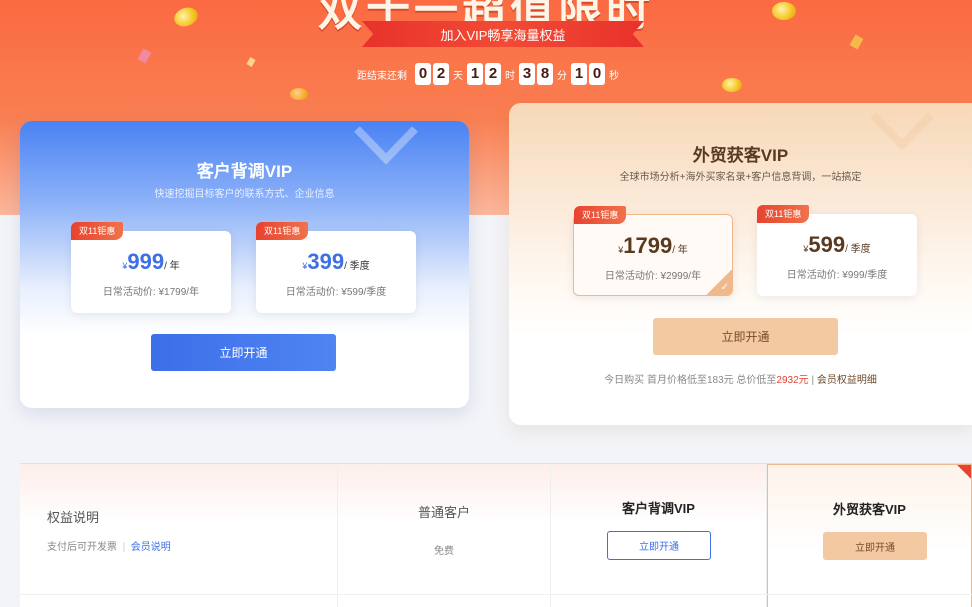 The height and width of the screenshot is (607, 972). Describe the element at coordinates (503, 34) in the screenshot. I see `banner-ribbon: 加入VIP畅享海量权益` at that location.